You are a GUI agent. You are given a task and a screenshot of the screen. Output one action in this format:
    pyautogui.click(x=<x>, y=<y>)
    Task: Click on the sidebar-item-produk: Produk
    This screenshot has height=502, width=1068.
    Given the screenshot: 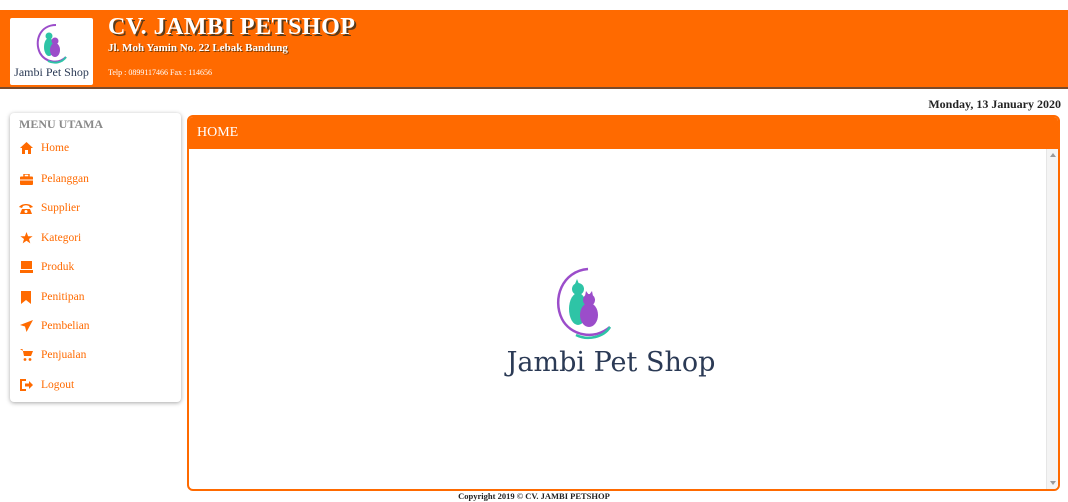 What is the action you would take?
    pyautogui.click(x=95, y=267)
    